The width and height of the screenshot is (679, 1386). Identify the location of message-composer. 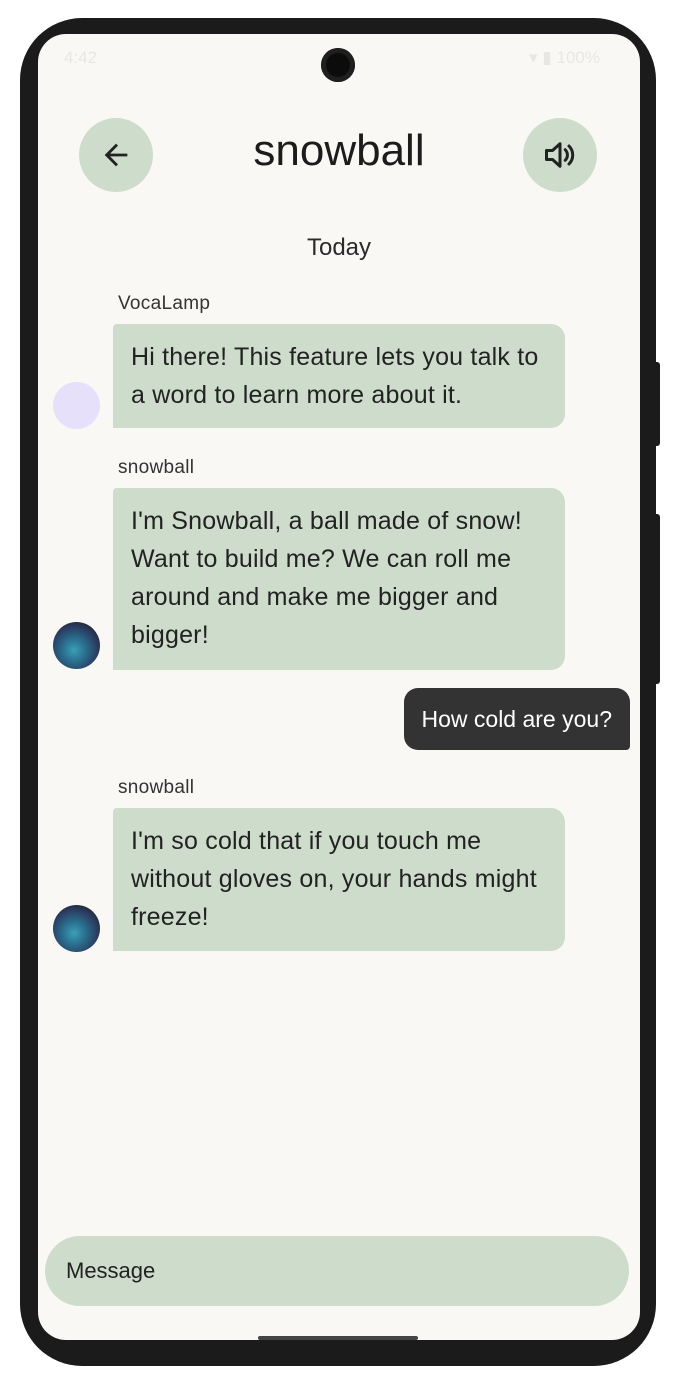
(337, 1271).